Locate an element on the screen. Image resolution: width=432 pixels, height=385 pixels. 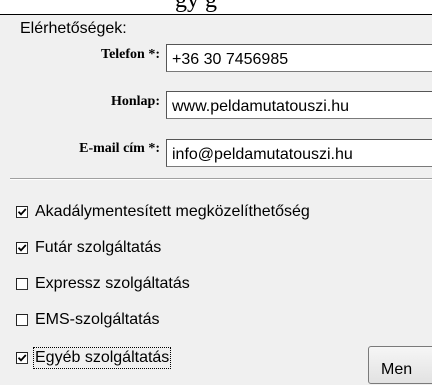
checkbox-label: Akadálymentesített megközelíthetőség is located at coordinates (172, 211).